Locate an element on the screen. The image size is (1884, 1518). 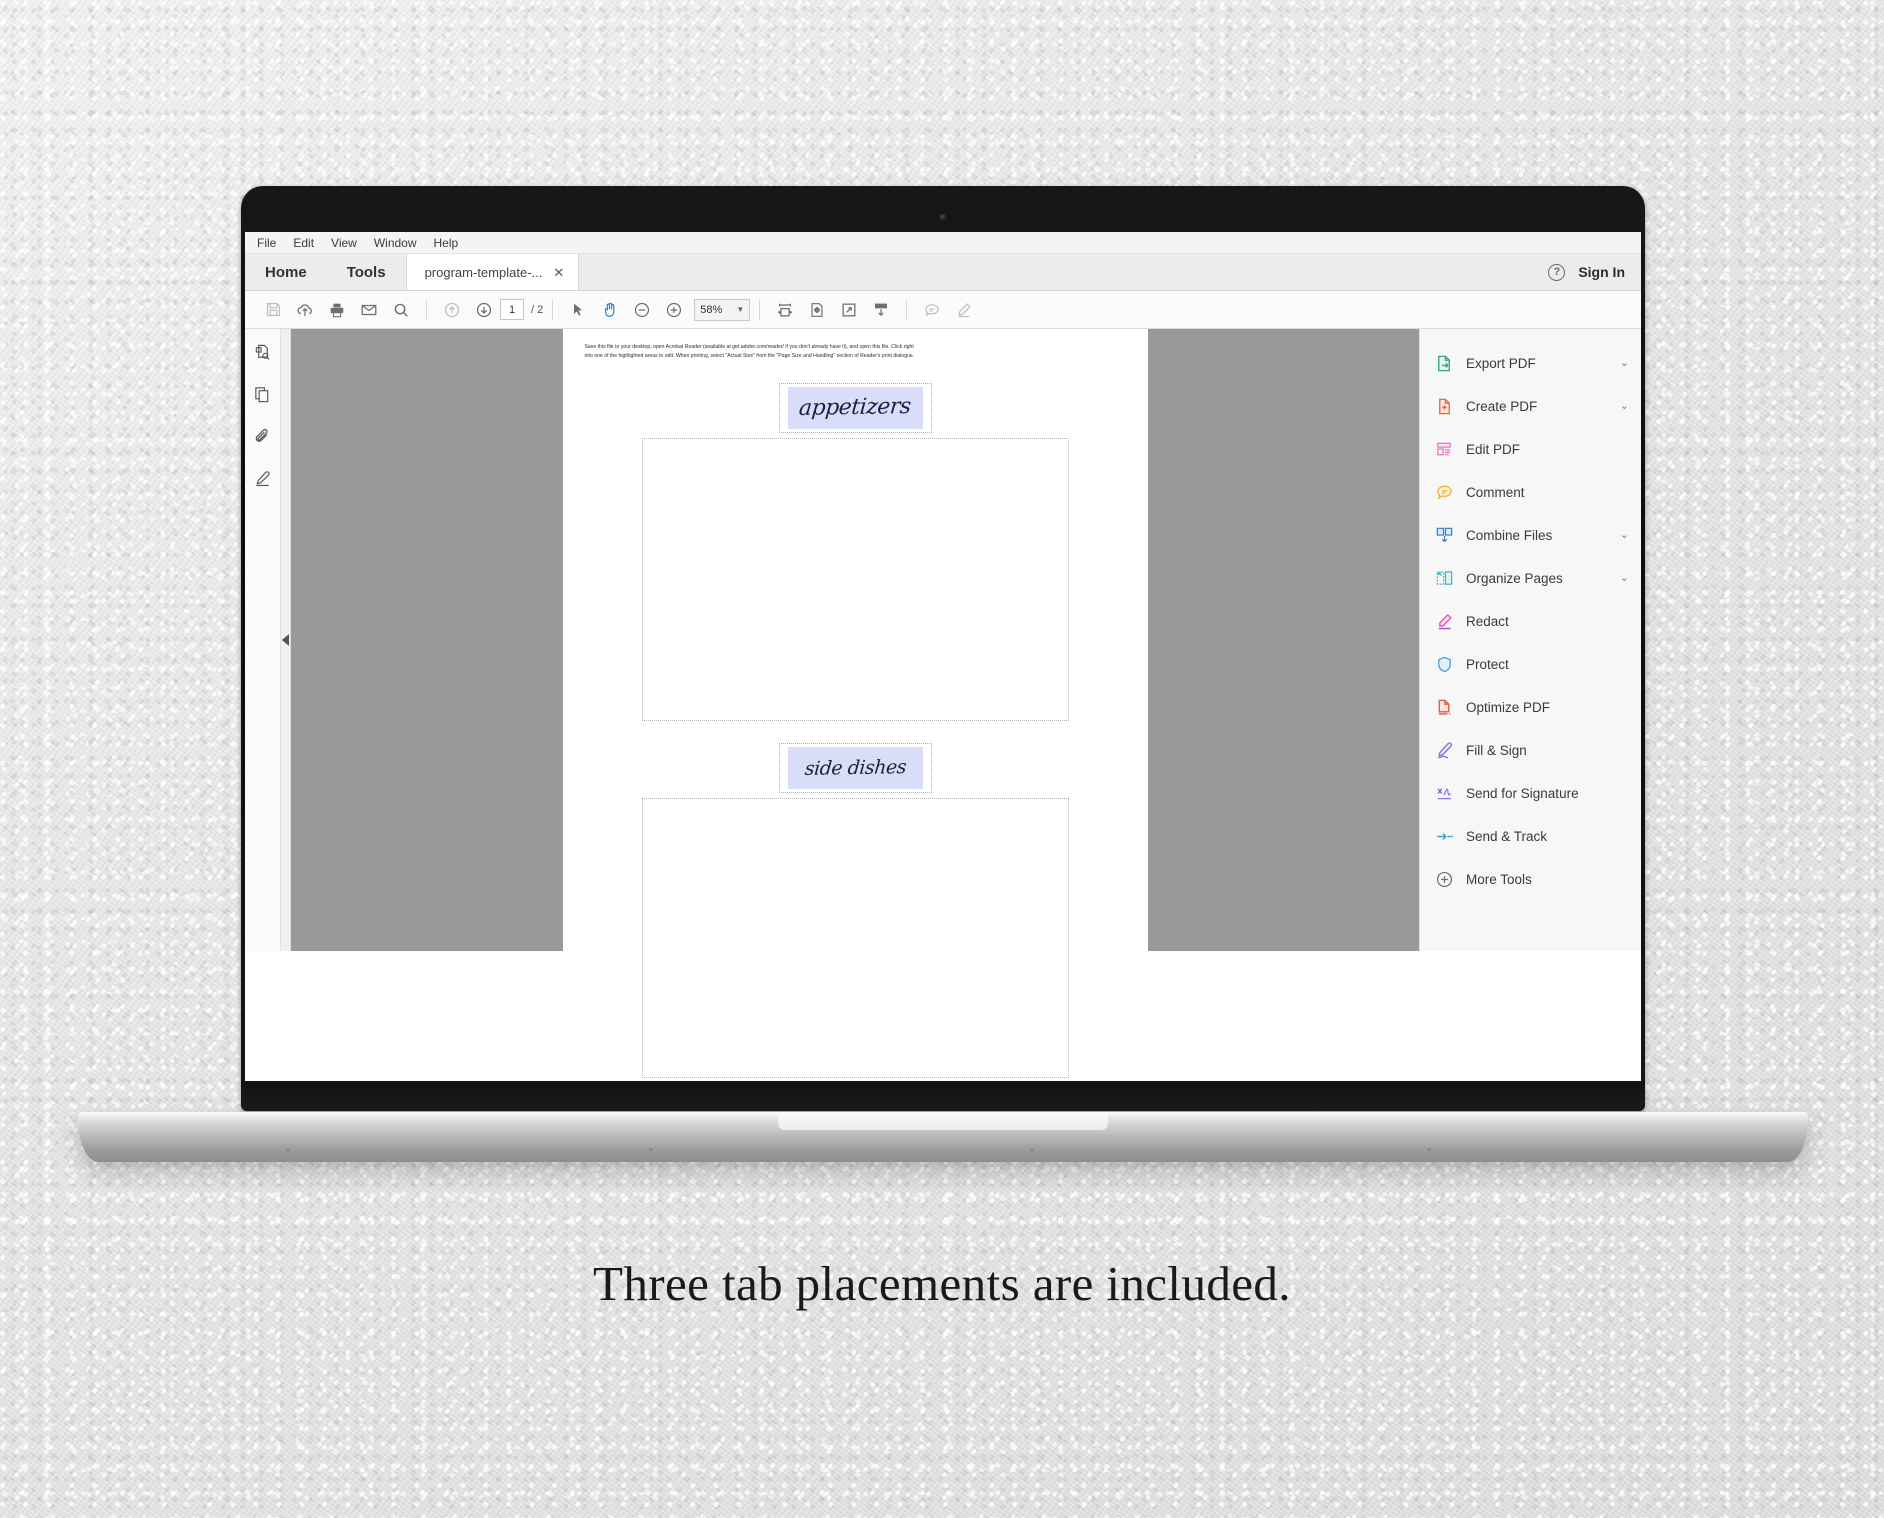
fit-page-icon is located at coordinates (817, 310).